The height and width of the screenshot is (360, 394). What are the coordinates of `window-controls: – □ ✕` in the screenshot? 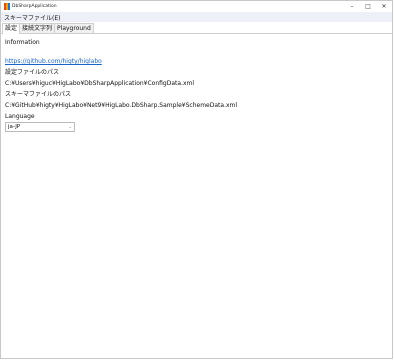 It's located at (368, 6).